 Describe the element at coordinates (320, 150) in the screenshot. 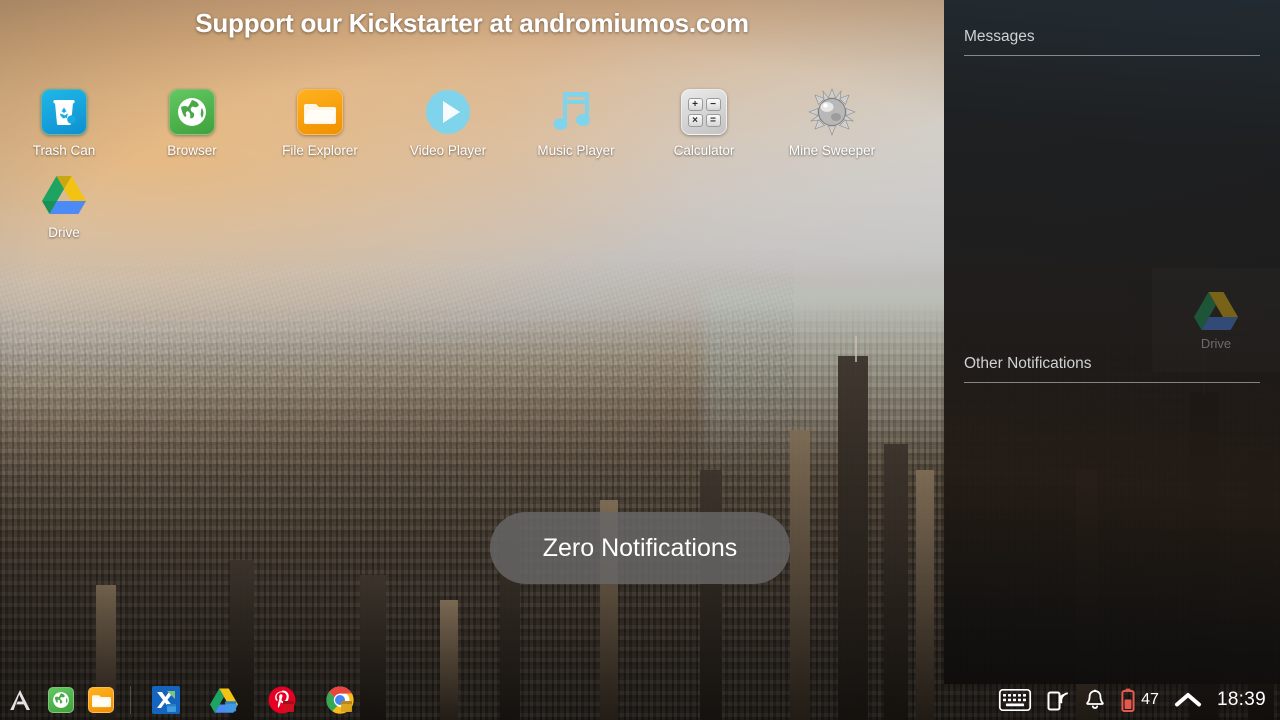

I see `desktop-icon-label: File Explorer` at that location.